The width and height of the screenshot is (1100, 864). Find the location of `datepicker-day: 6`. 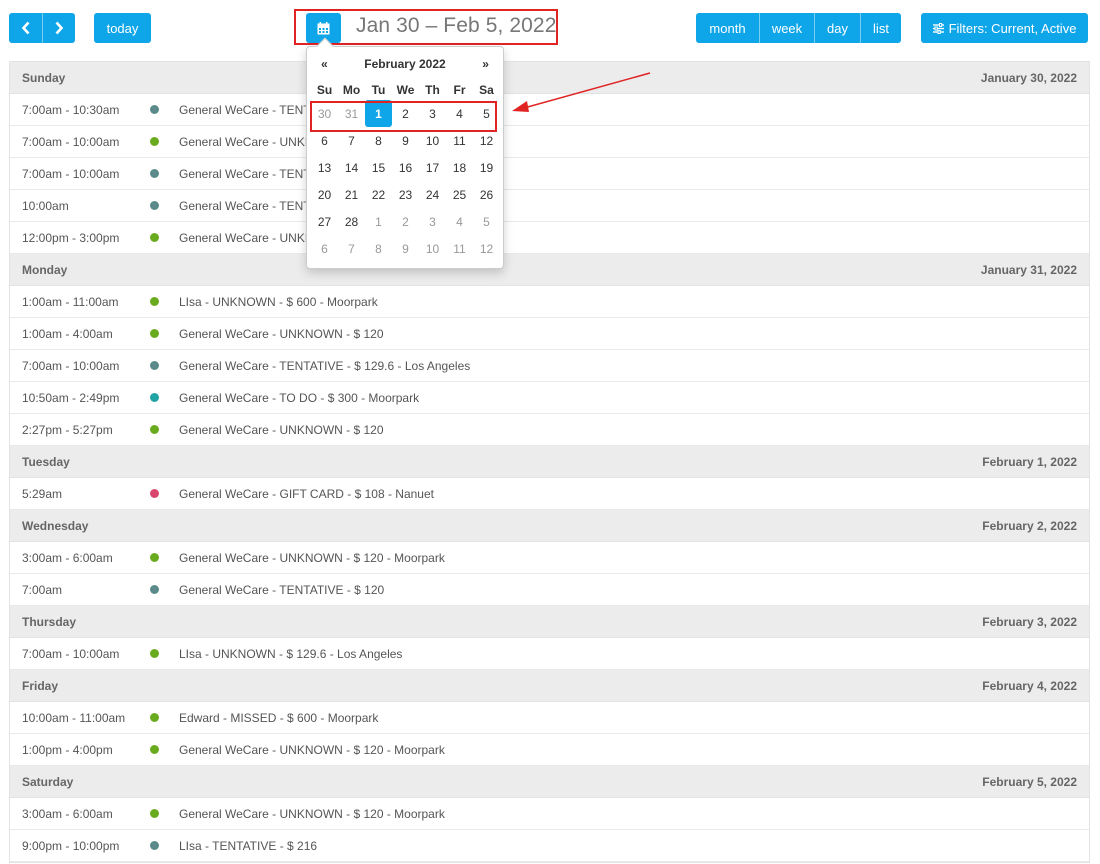

datepicker-day: 6 is located at coordinates (324, 248).